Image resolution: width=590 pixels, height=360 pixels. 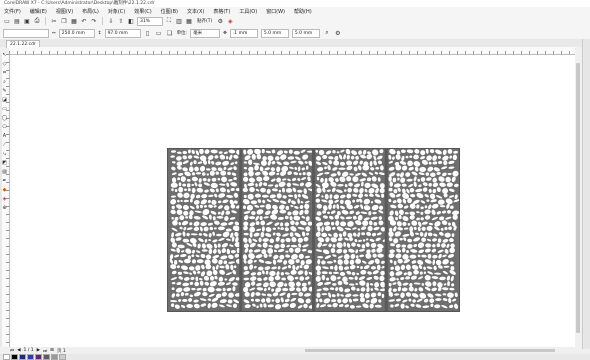 What do you see at coordinates (169, 11) in the screenshot?
I see `menu-bitmaps: 位图(B)` at bounding box center [169, 11].